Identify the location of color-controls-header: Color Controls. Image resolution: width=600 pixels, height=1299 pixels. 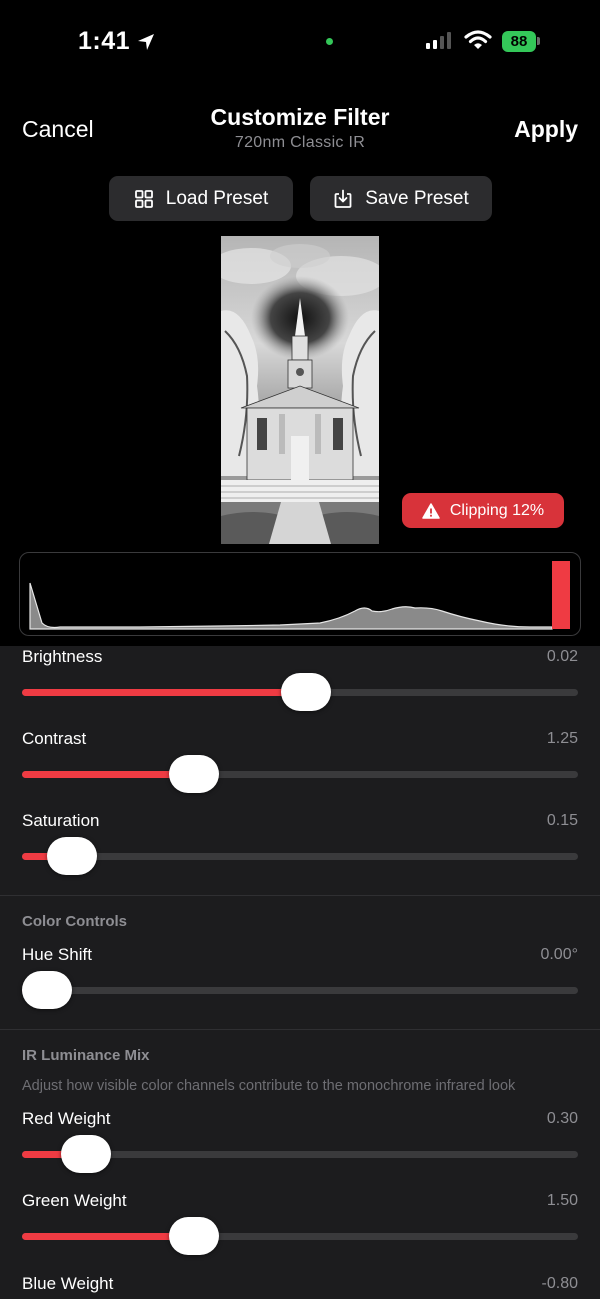
(74, 921).